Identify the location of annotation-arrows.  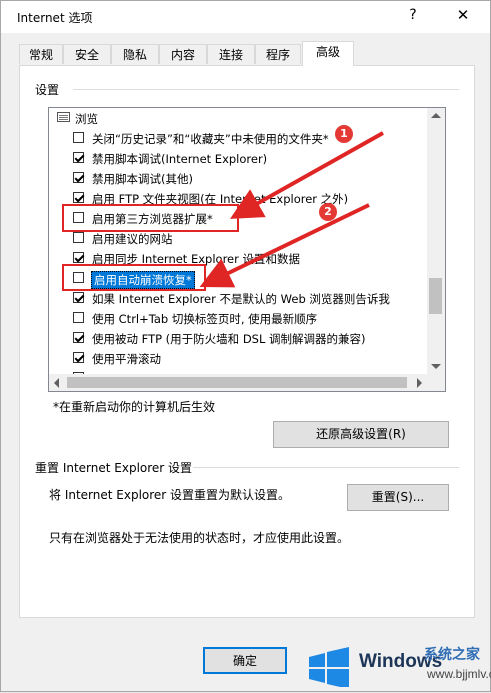
(291, 209).